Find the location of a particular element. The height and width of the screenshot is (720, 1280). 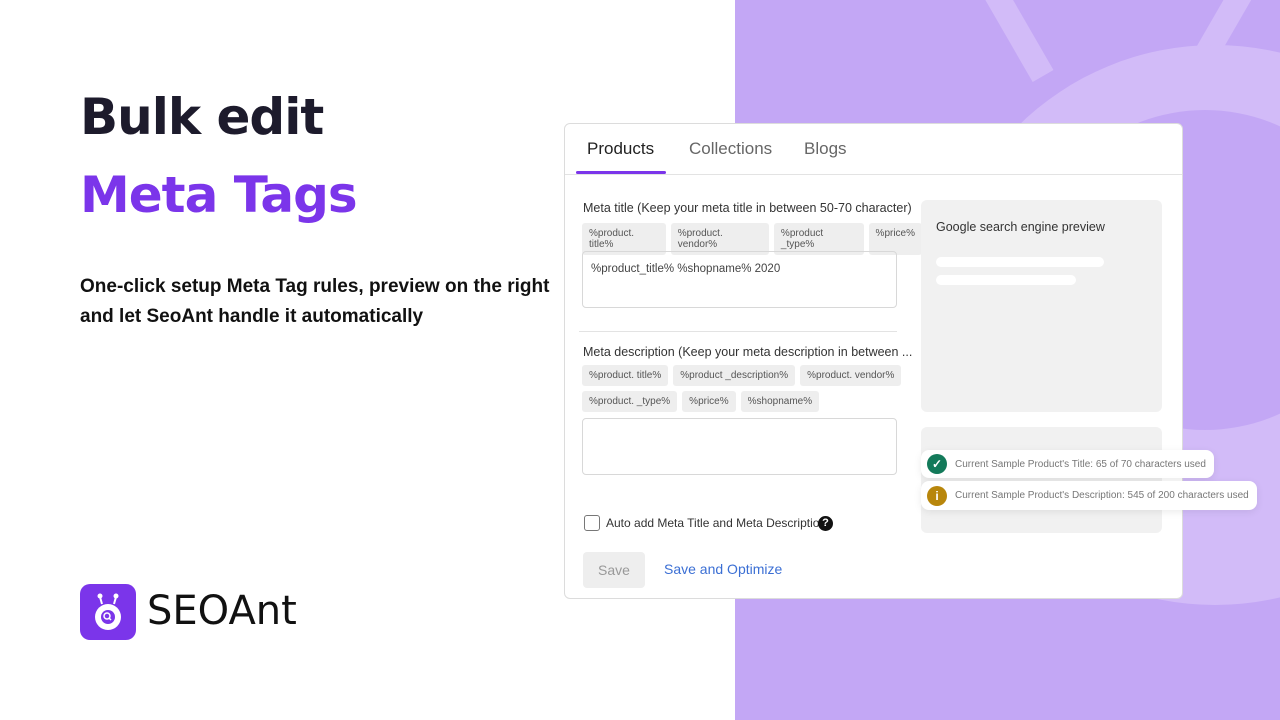

info-circle-icon: i is located at coordinates (937, 495).